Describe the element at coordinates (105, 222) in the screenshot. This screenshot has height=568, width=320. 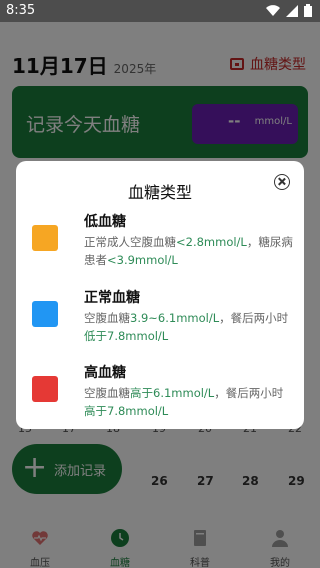
I see `item-name: 低血糖` at that location.